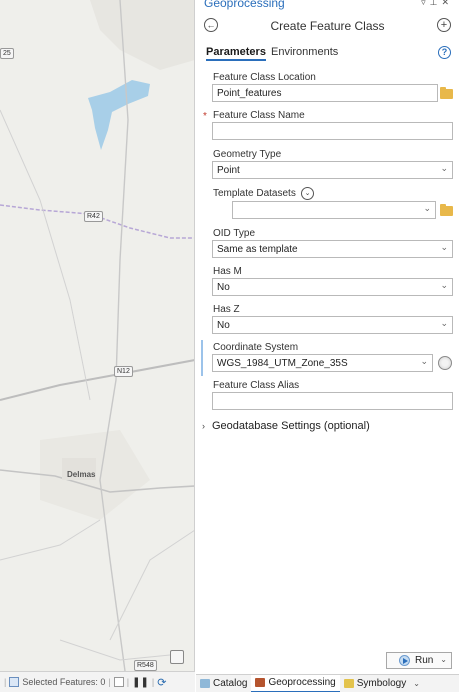 This screenshot has height=692, width=459. Describe the element at coordinates (202, 358) in the screenshot. I see `focus-indicator` at that location.